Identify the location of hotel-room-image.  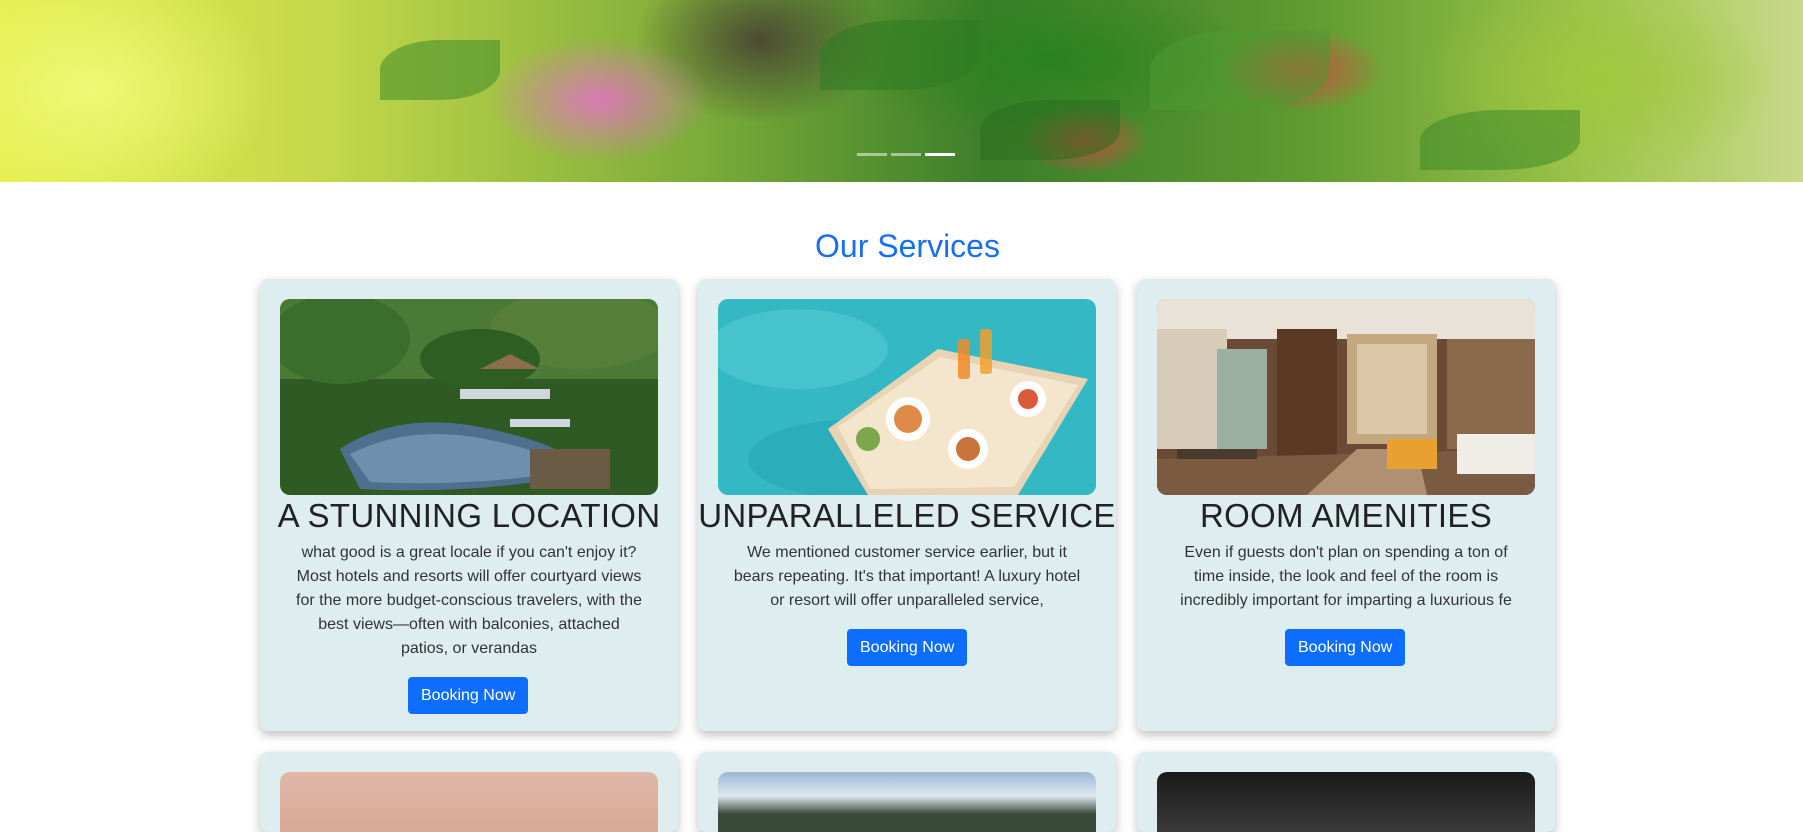
(1346, 397).